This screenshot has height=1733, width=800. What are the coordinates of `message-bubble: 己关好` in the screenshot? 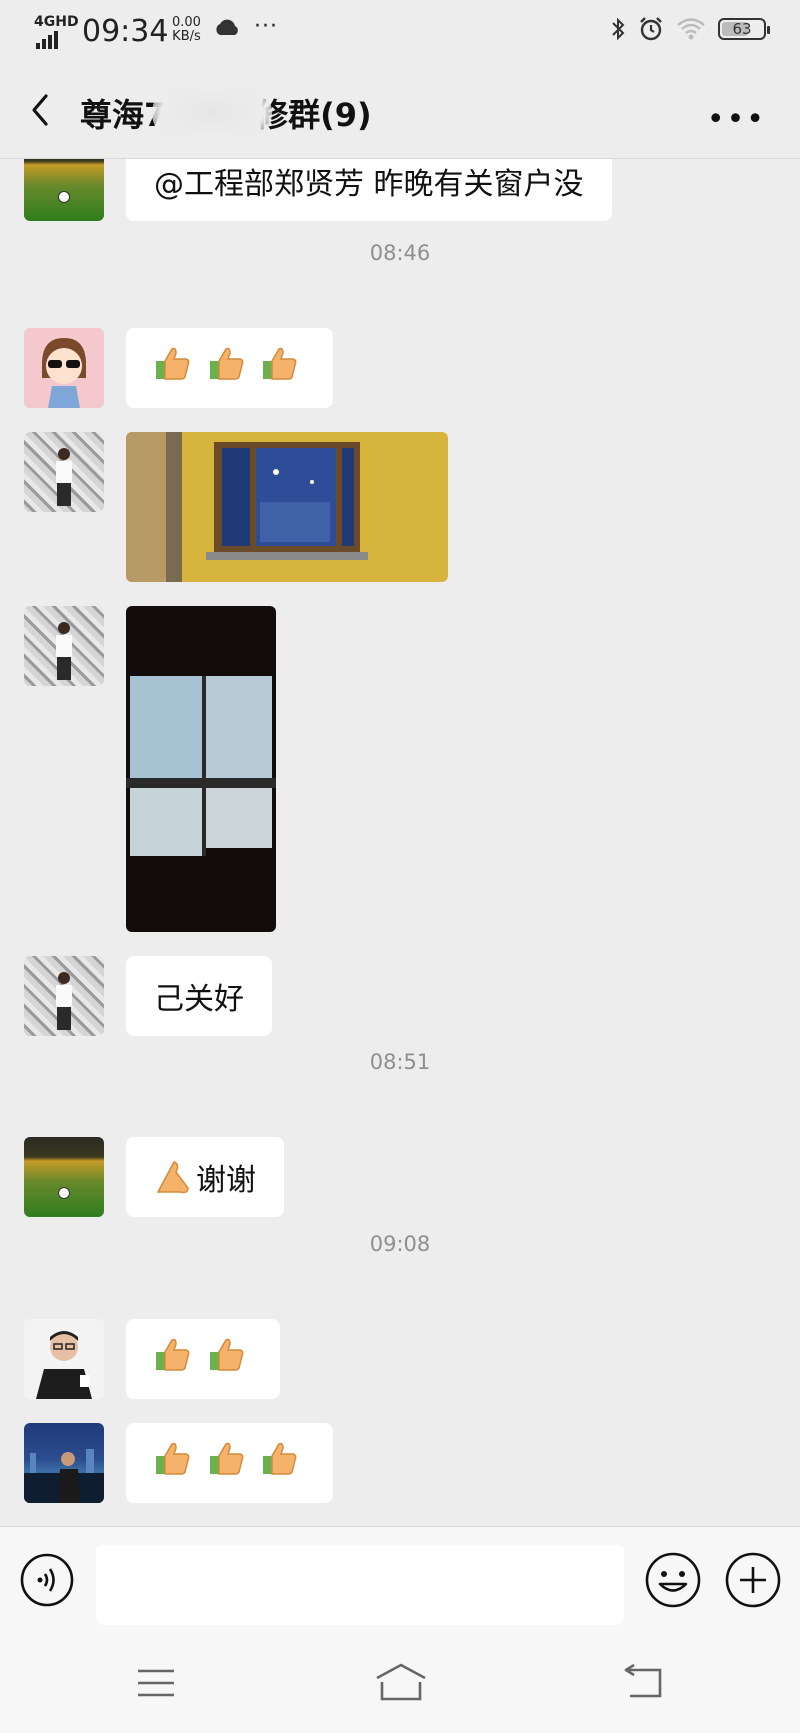 It's located at (199, 996).